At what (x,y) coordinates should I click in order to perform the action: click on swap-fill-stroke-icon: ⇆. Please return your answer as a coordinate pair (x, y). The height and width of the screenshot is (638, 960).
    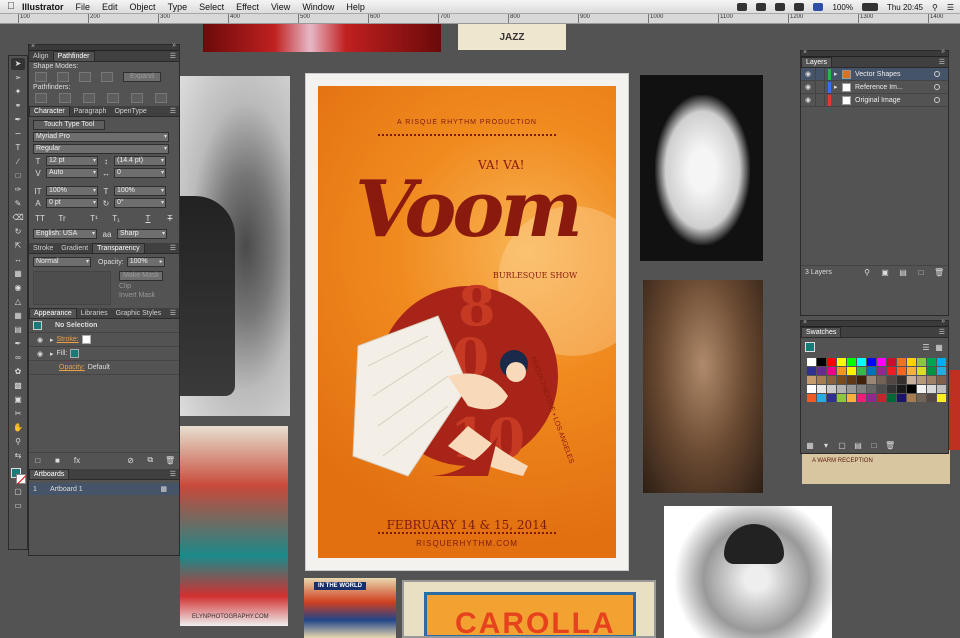
    Looking at the image, I should click on (18, 456).